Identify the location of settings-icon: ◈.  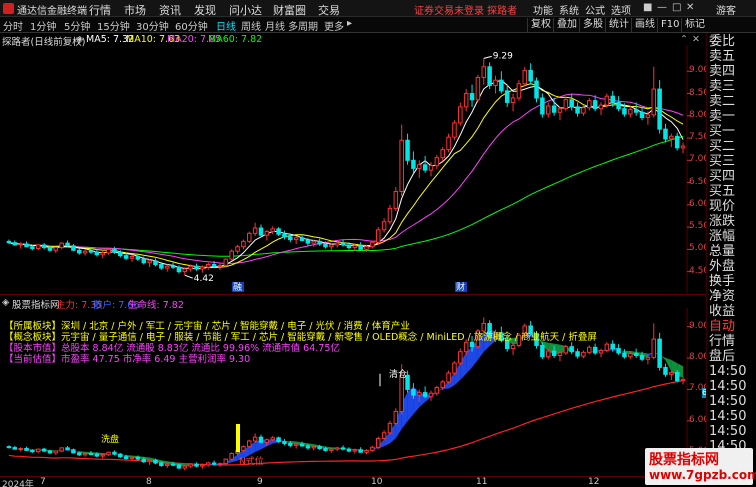
(79, 39).